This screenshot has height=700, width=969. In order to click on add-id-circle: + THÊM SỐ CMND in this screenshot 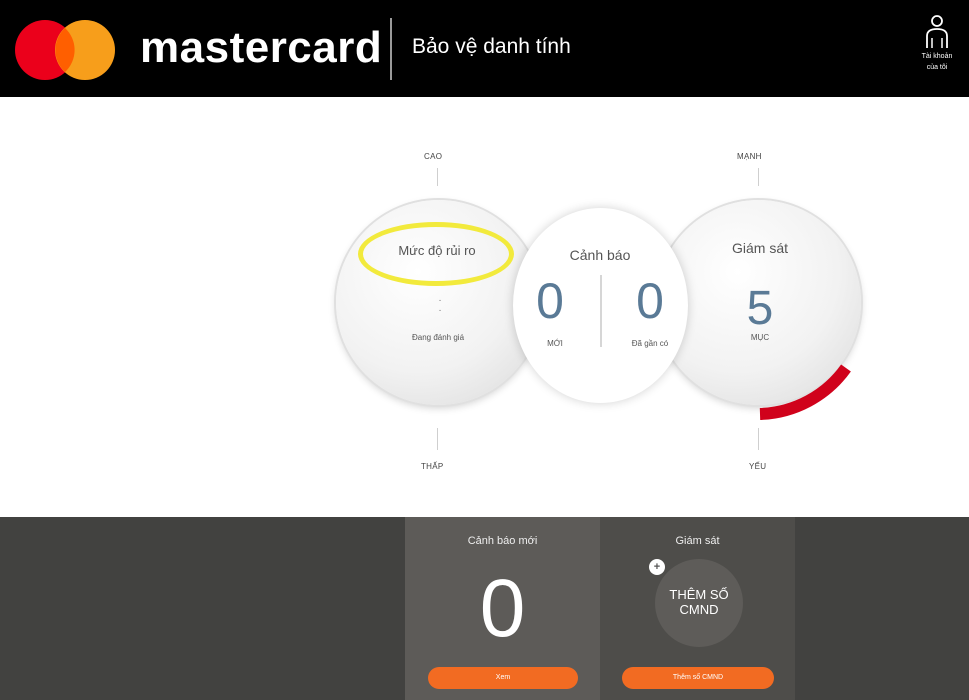, I will do `click(696, 603)`.